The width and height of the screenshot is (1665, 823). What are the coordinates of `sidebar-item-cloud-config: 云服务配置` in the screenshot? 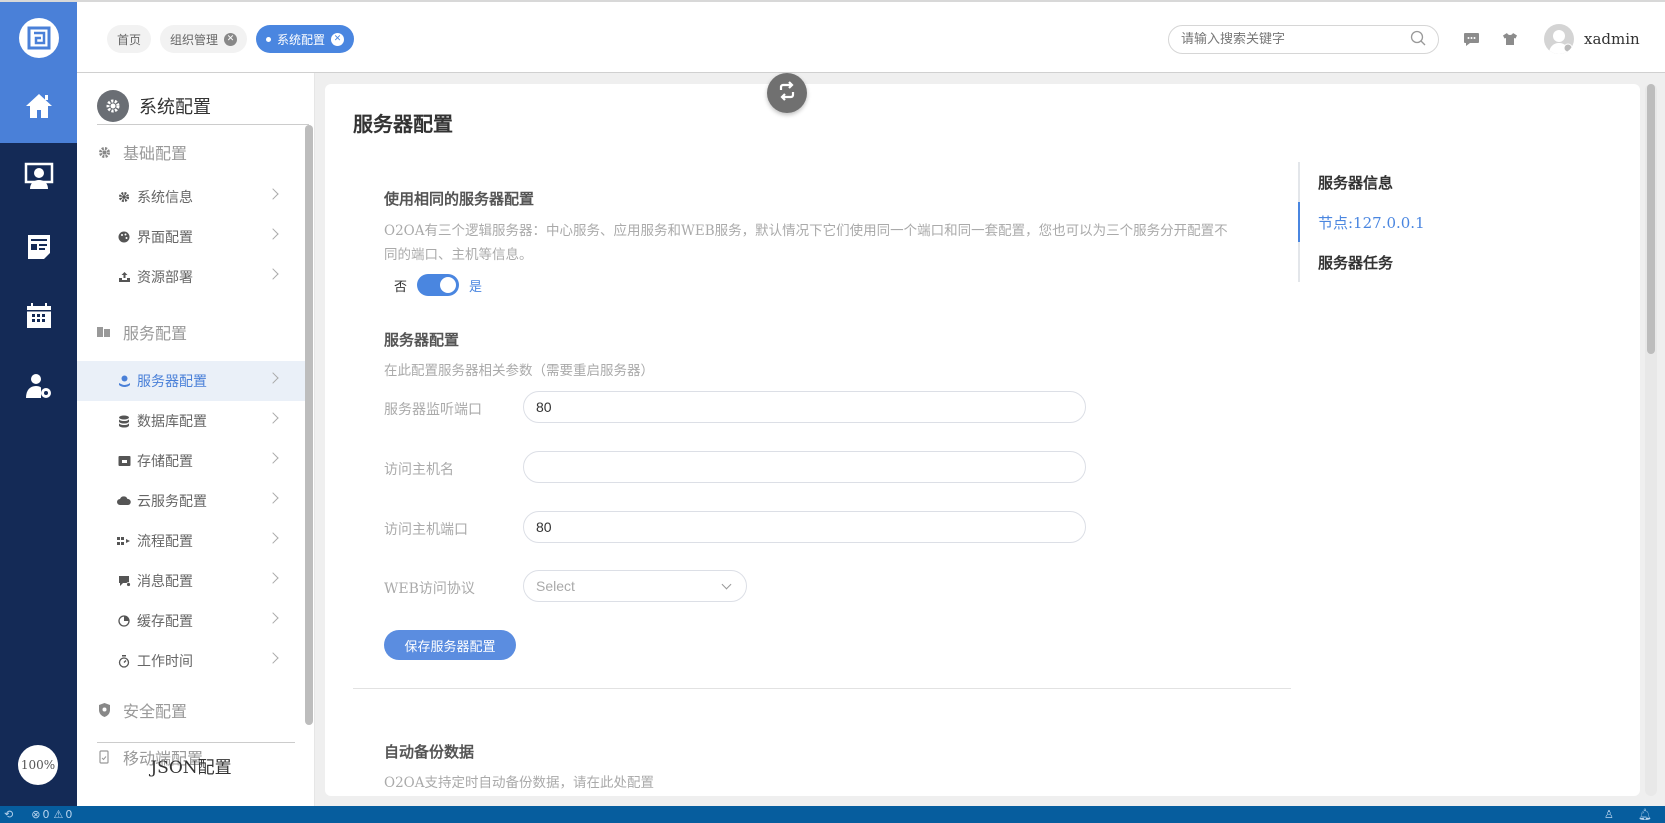 It's located at (191, 501).